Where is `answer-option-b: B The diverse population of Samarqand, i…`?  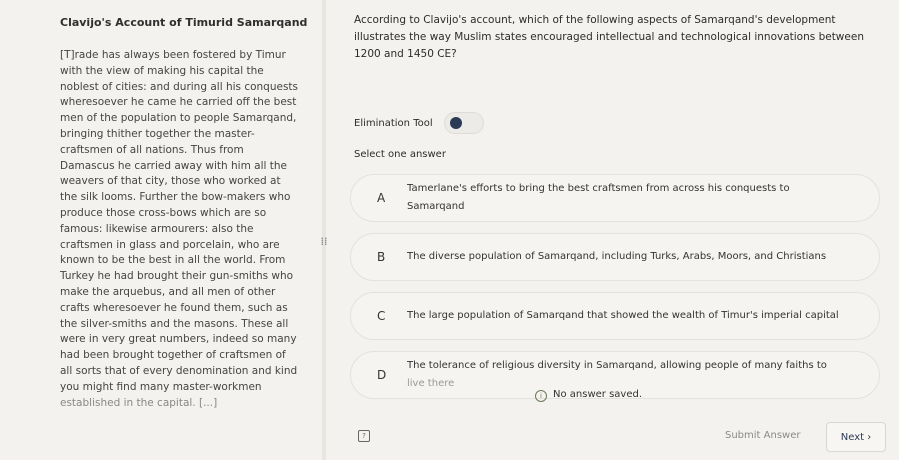
answer-option-b: B The diverse population of Samarqand, i… is located at coordinates (615, 257).